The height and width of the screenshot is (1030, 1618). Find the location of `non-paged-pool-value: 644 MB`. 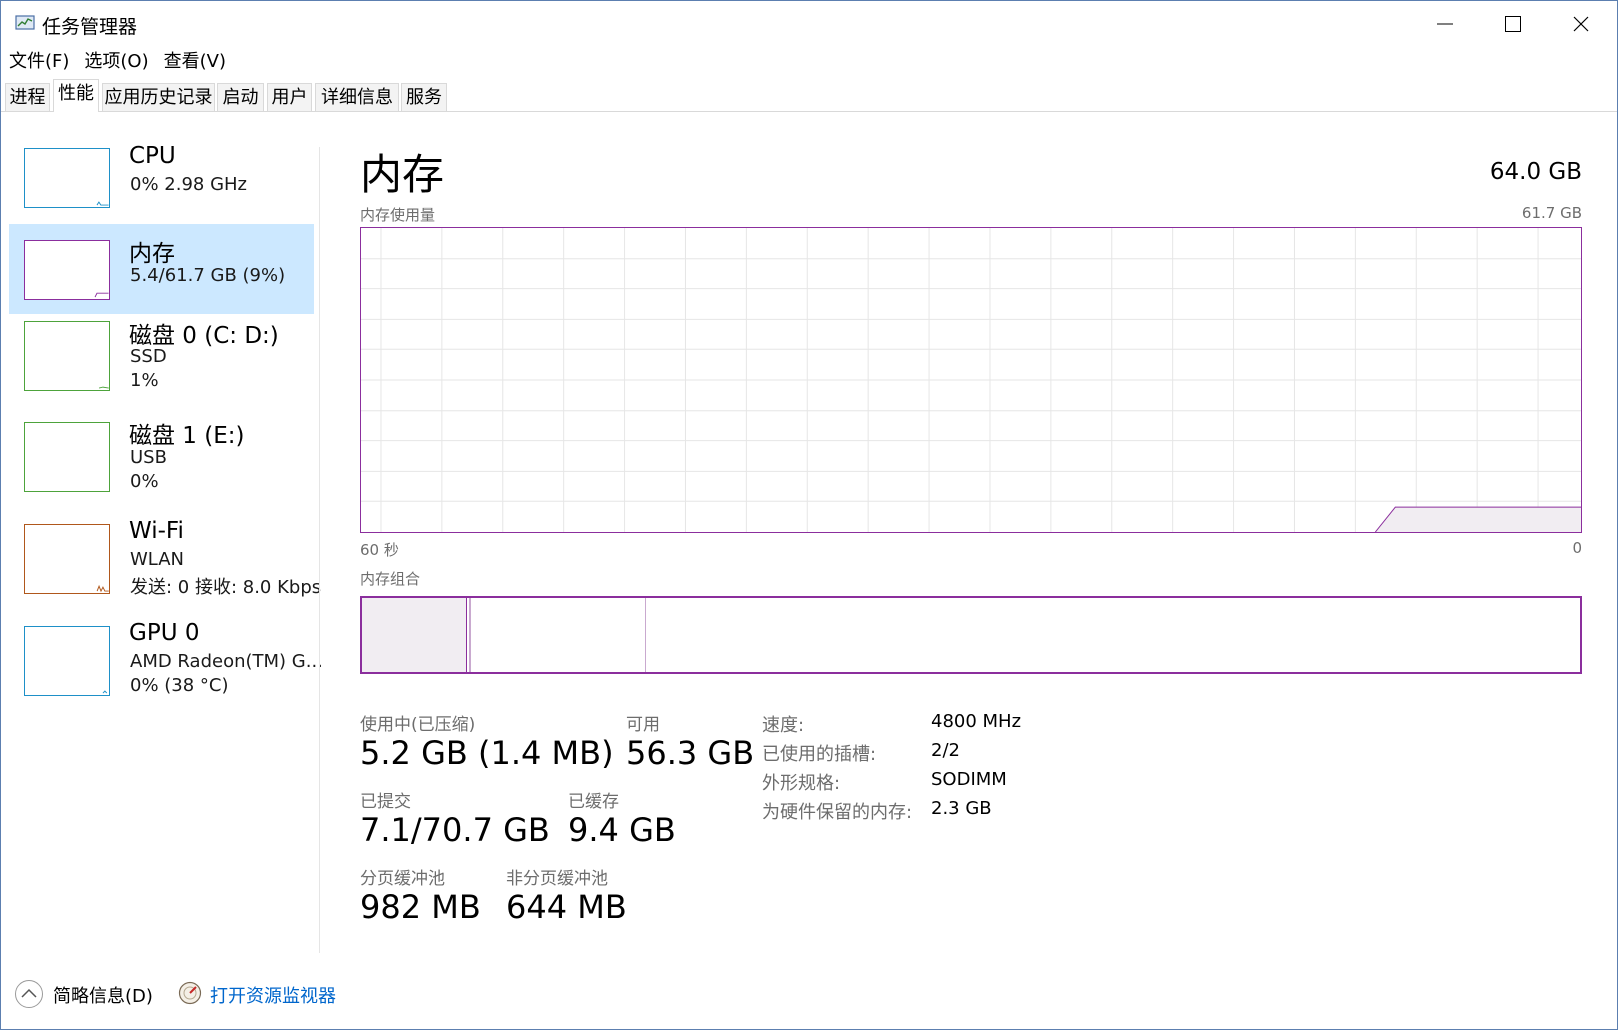

non-paged-pool-value: 644 MB is located at coordinates (566, 907).